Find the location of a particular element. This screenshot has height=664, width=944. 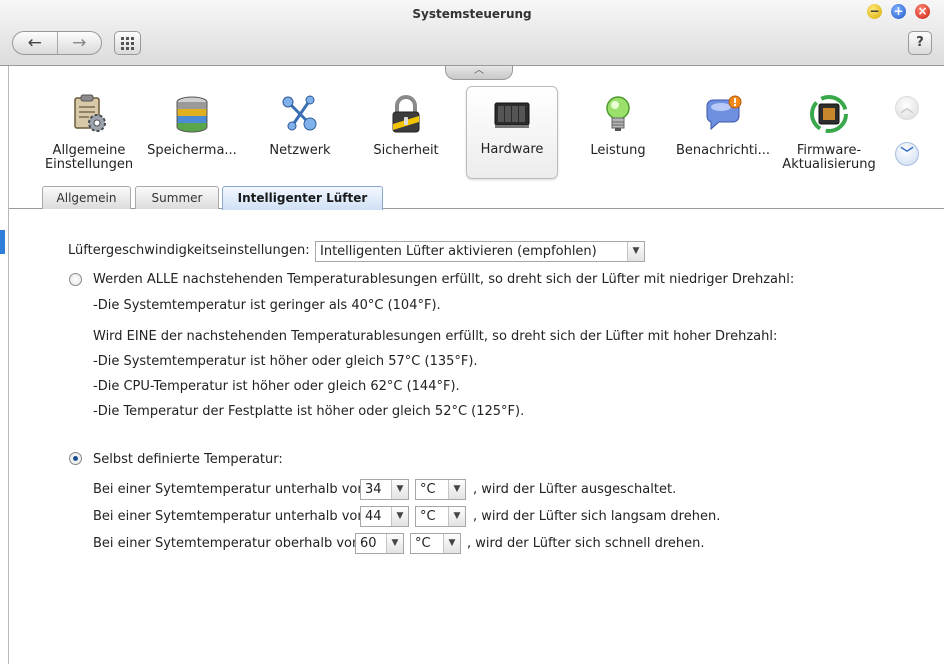

arrow-left-icon: ← is located at coordinates (34, 43).